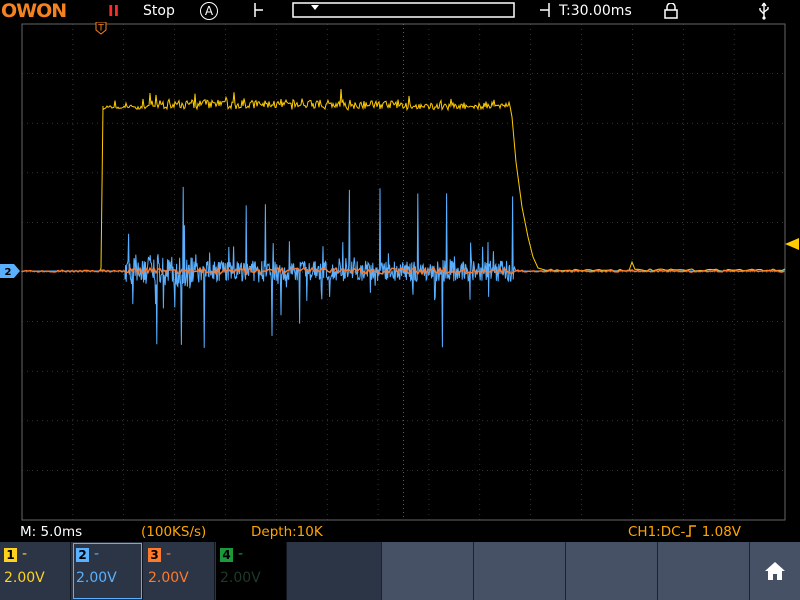 The height and width of the screenshot is (600, 800). I want to click on channel-2-coupling: -, so click(97, 554).